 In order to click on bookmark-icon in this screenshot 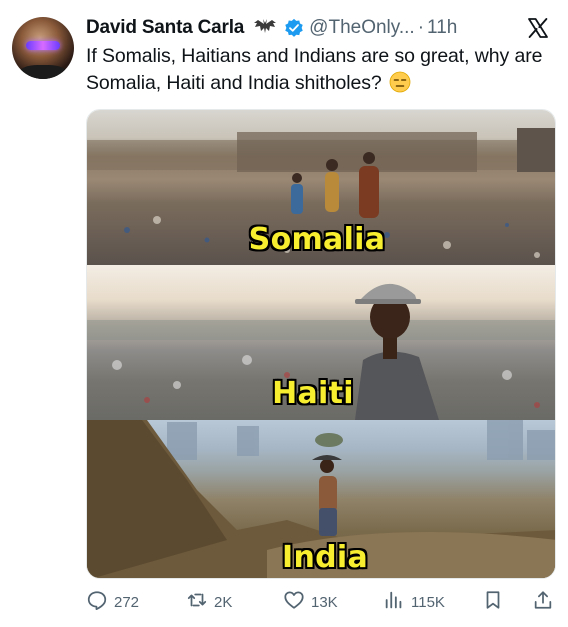, I will do `click(493, 602)`.